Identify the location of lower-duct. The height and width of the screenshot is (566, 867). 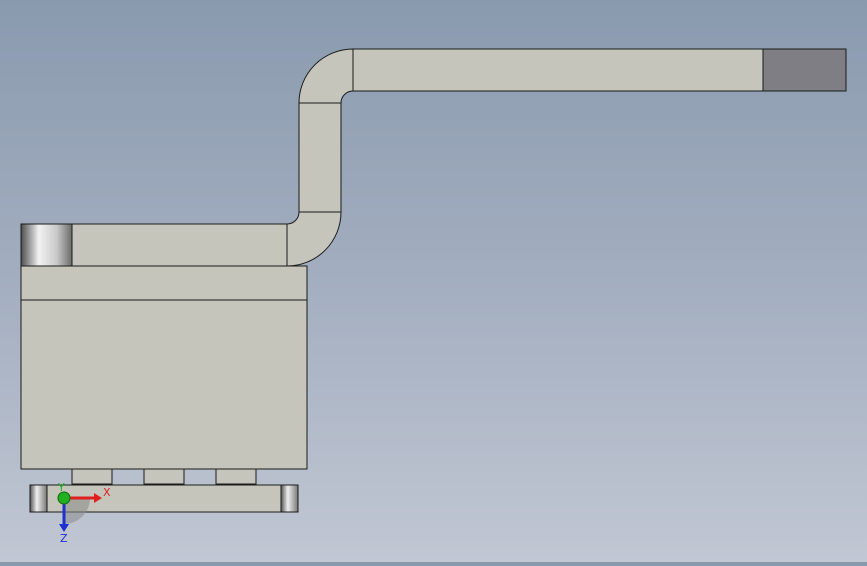
(179, 245).